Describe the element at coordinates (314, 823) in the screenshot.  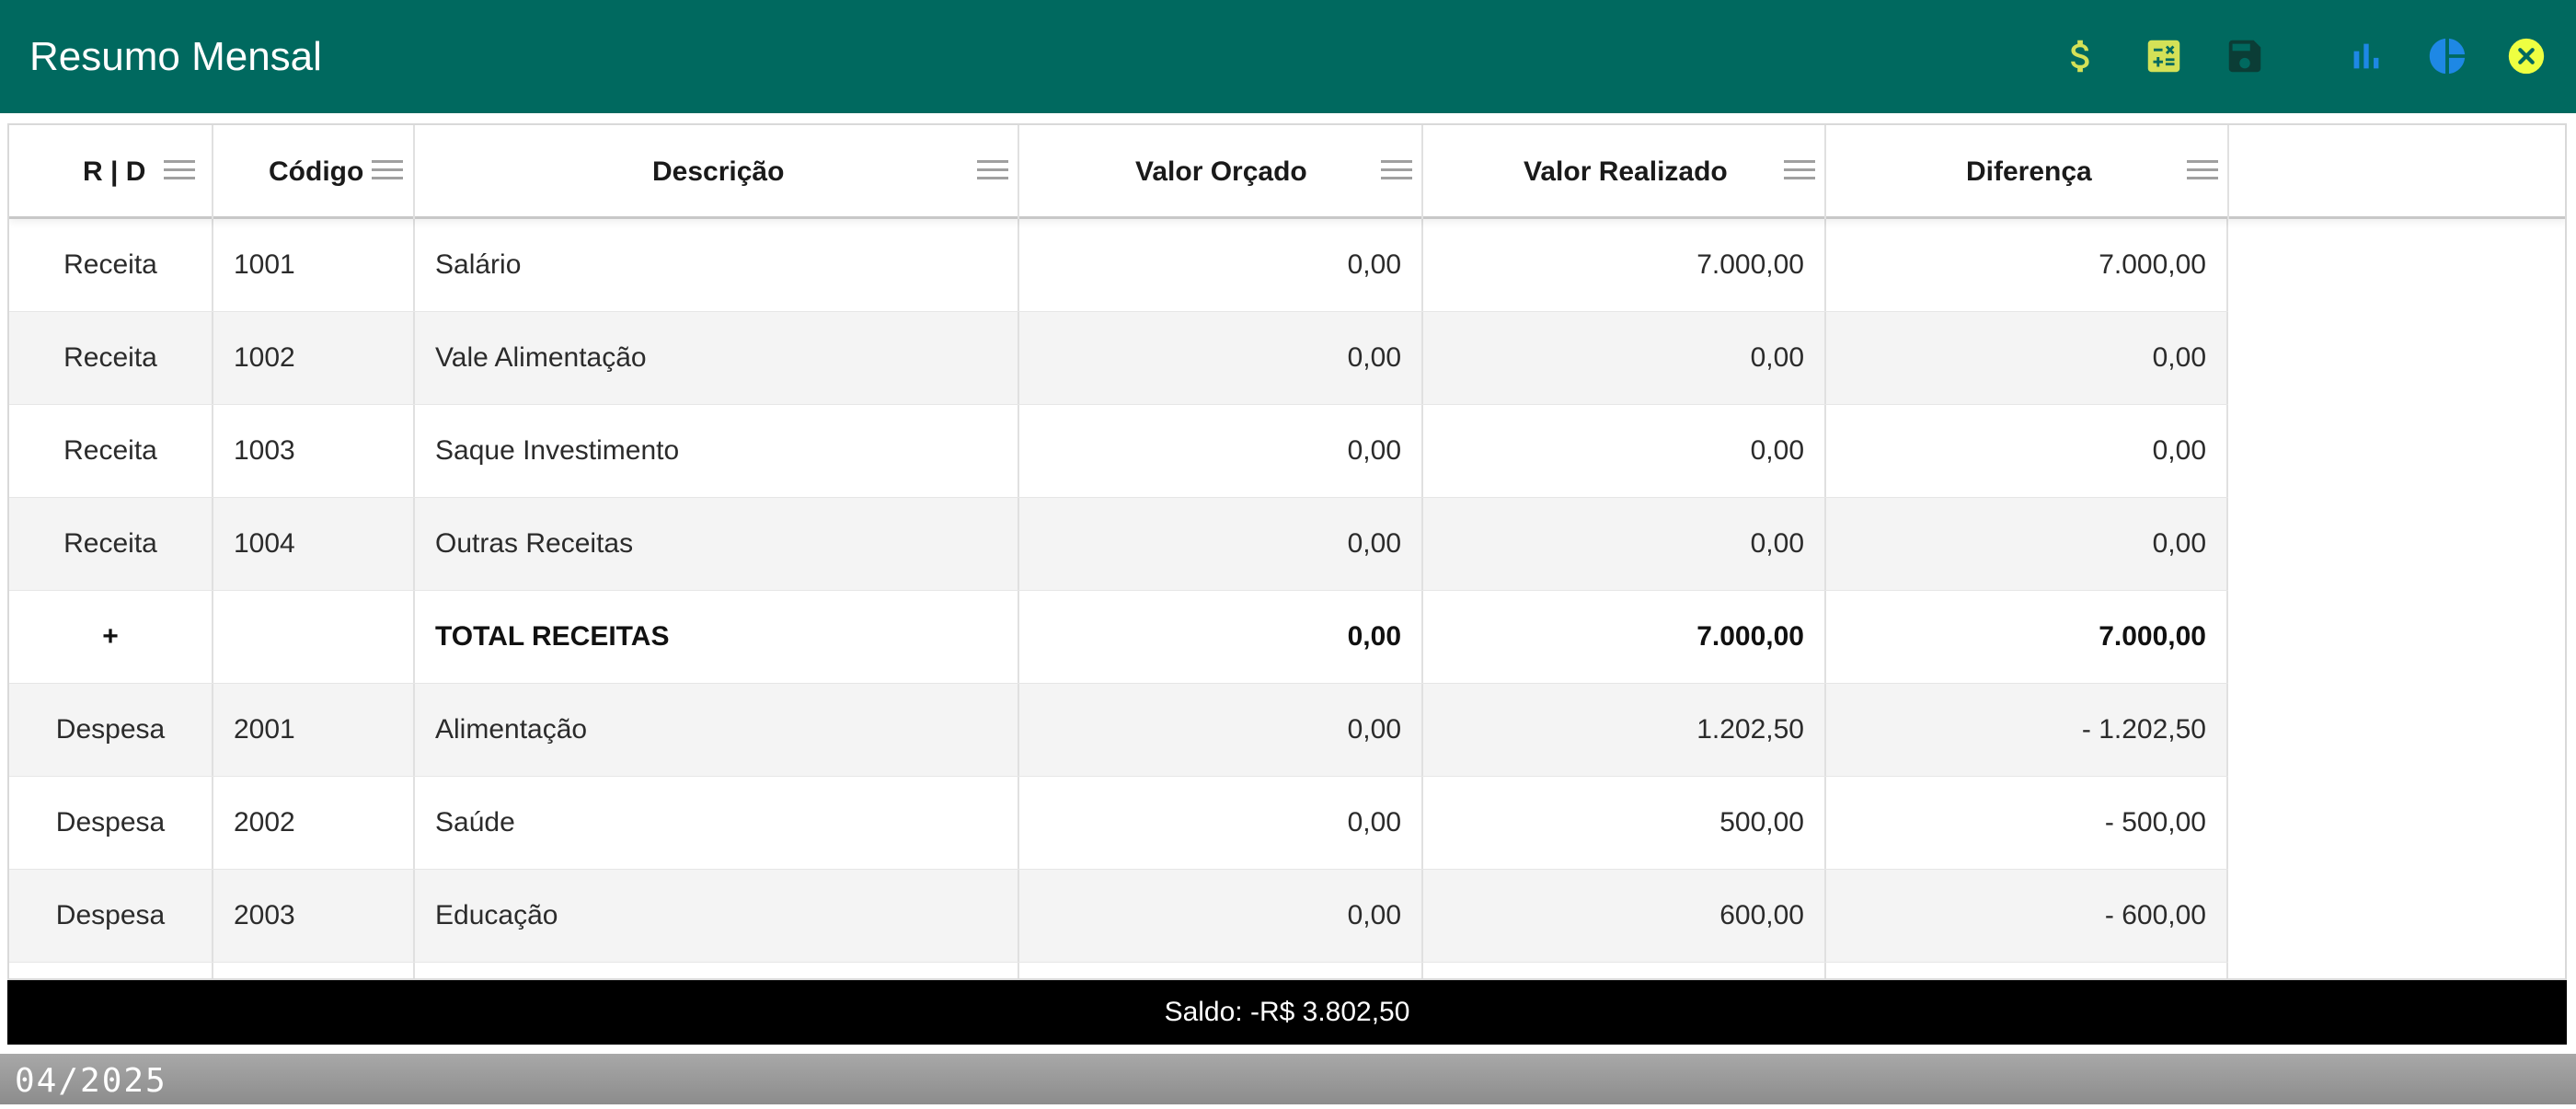
I see `cell-codigo: 2002` at that location.